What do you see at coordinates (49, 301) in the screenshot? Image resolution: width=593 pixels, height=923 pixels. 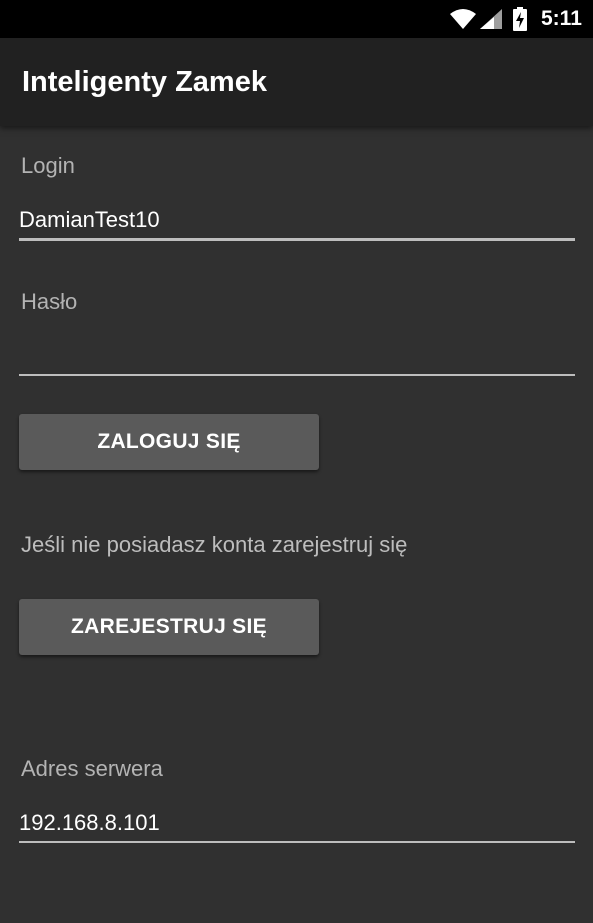 I see `password-label: Hasło` at bounding box center [49, 301].